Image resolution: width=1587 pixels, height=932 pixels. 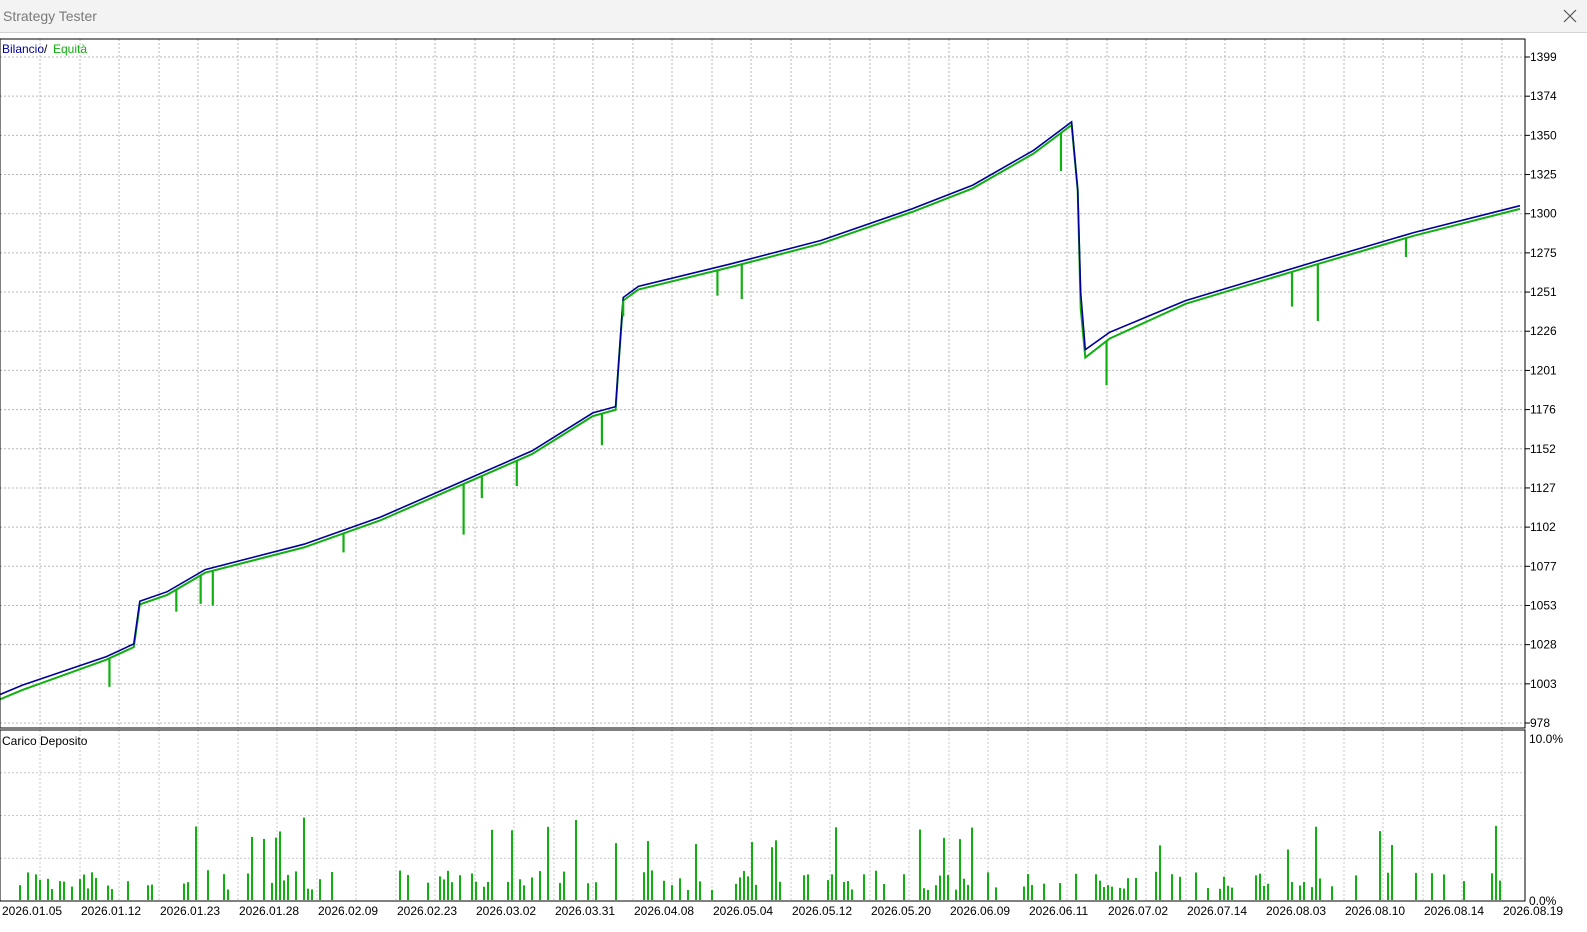 What do you see at coordinates (1058, 911) in the screenshot?
I see `x-tick-label: 2026.06.11` at bounding box center [1058, 911].